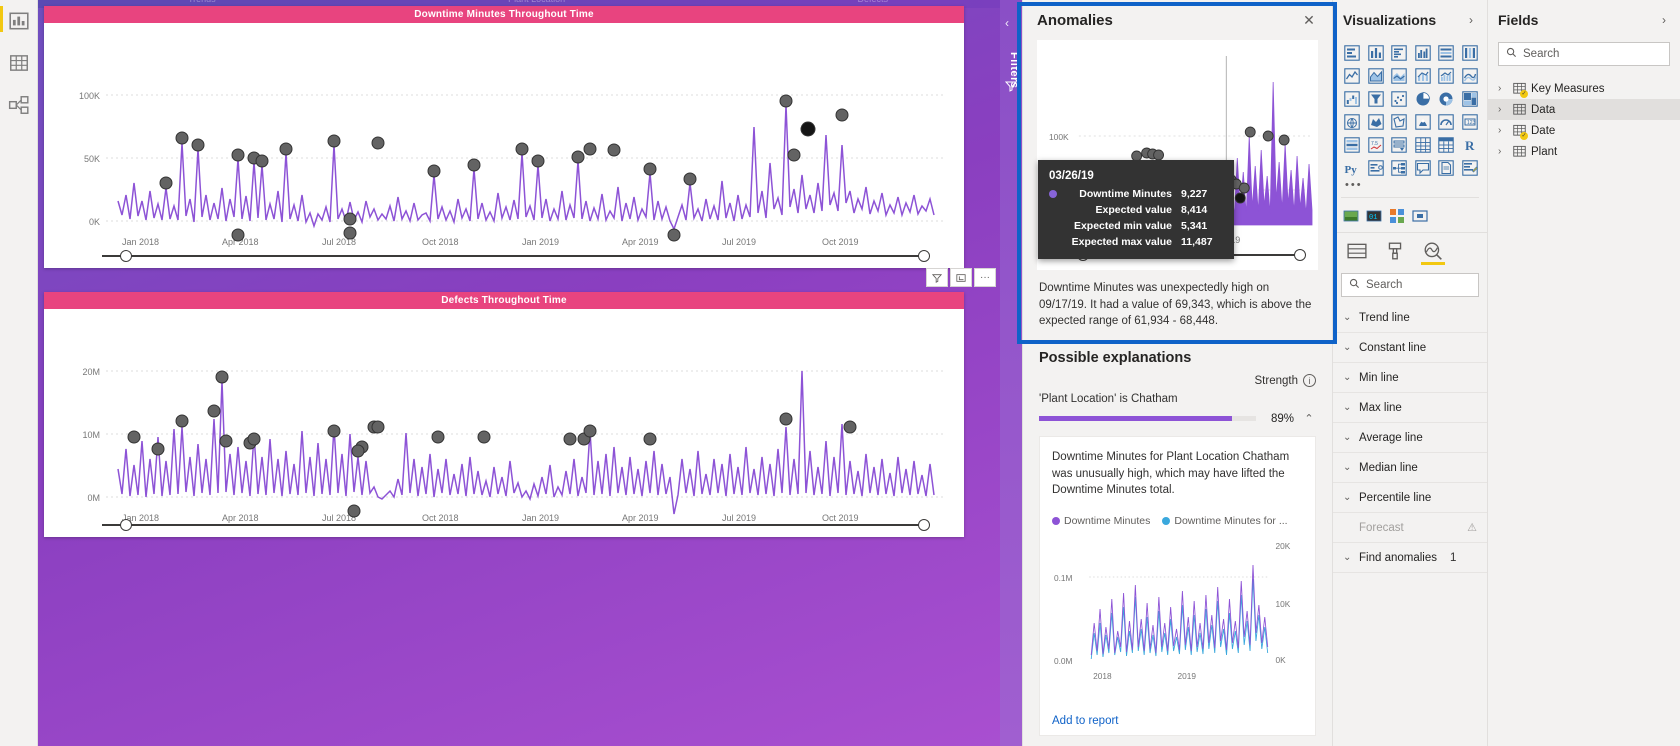 The height and width of the screenshot is (746, 1680). I want to click on line-chart-icon, so click(1352, 75).